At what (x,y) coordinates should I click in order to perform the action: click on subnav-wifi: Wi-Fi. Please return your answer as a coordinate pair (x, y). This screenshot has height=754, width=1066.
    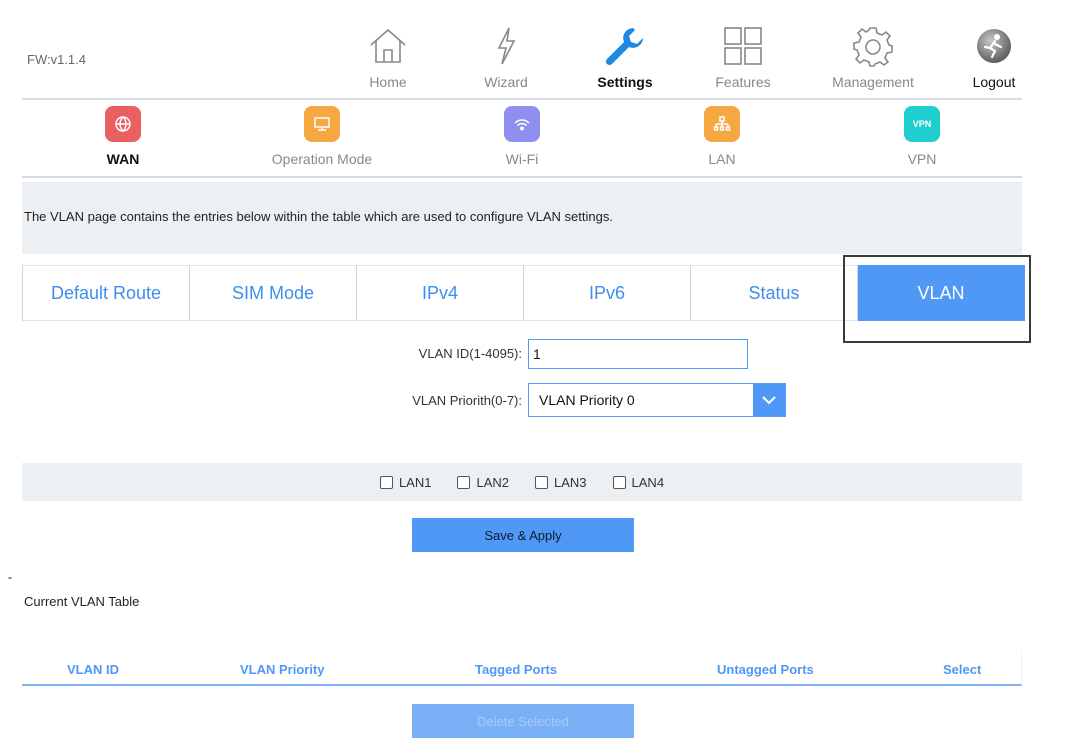
    Looking at the image, I should click on (522, 136).